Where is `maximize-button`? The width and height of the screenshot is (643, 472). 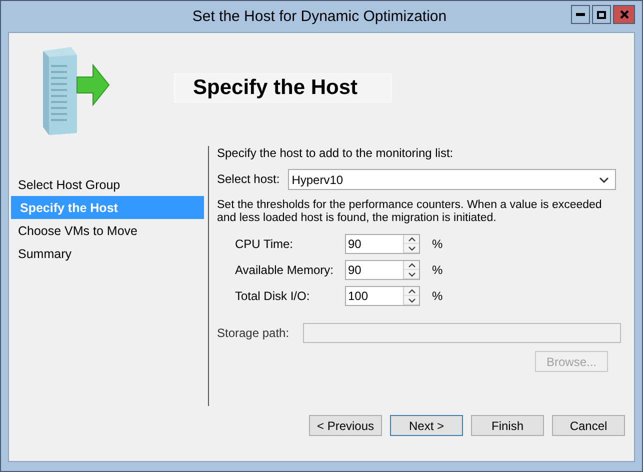
maximize-button is located at coordinates (601, 14).